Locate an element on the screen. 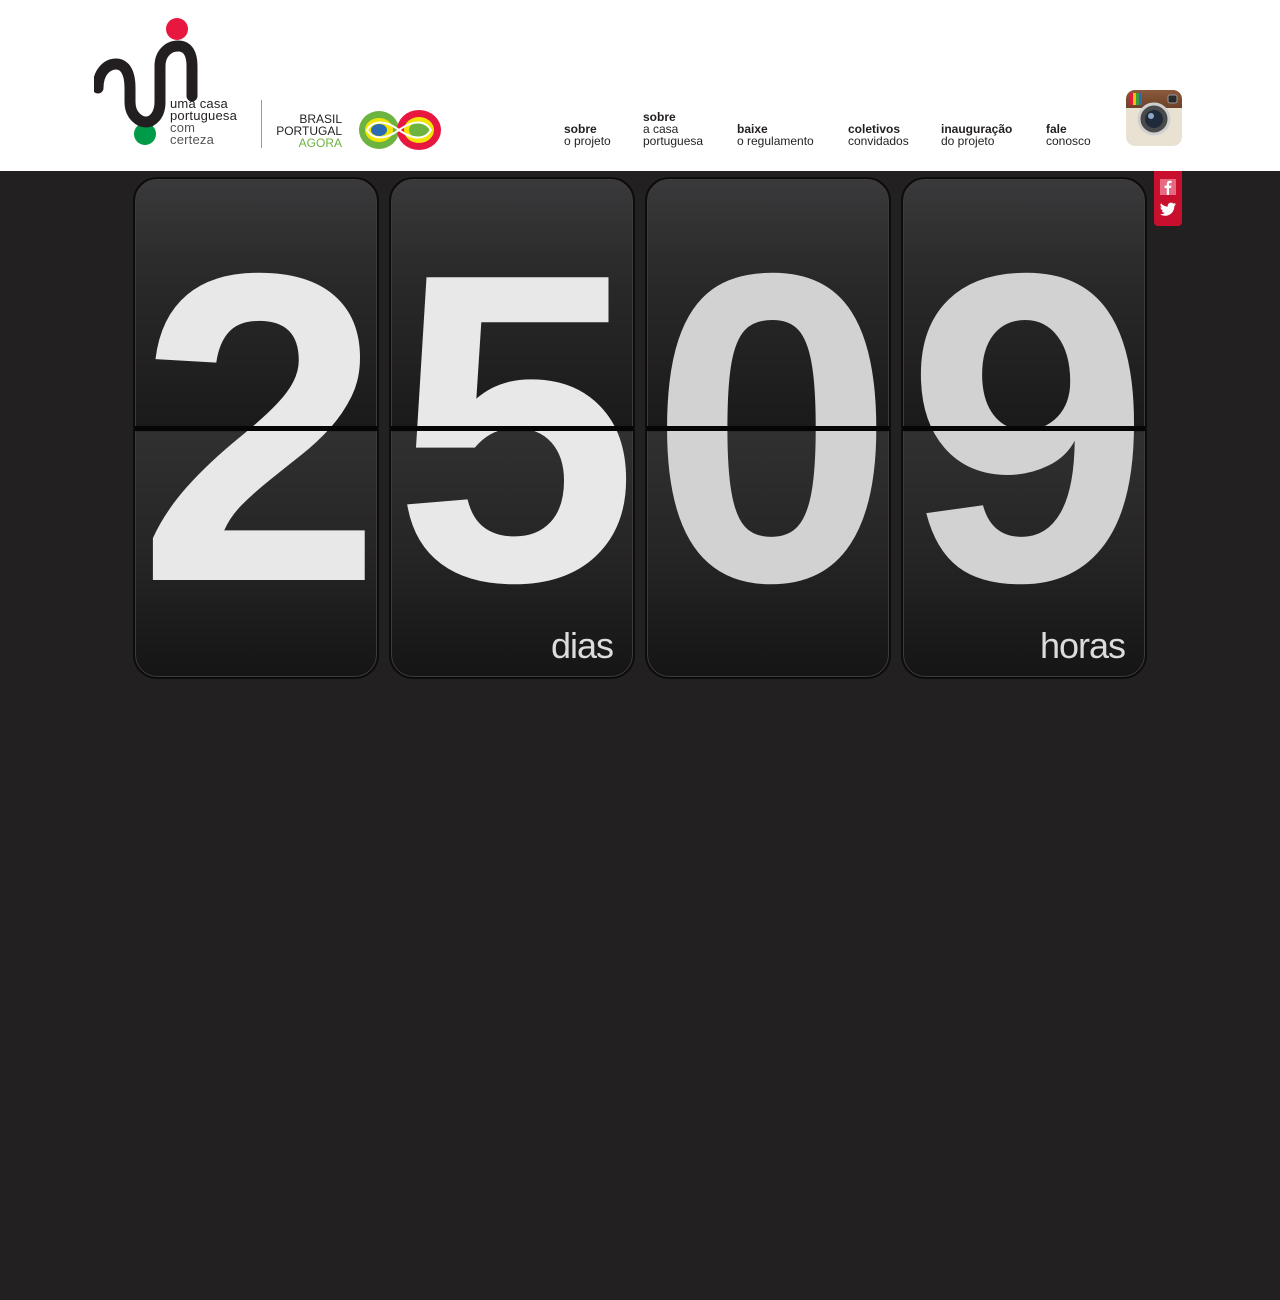 This screenshot has height=1300, width=1280. counter-card-hours-units: 9 horas is located at coordinates (1024, 428).